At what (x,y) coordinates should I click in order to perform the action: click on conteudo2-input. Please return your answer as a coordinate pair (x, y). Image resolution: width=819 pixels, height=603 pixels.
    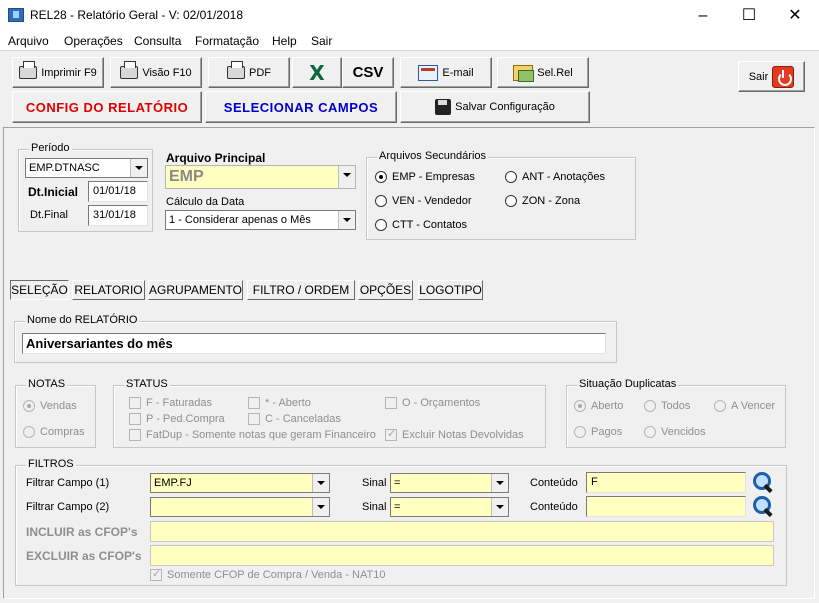
    Looking at the image, I should click on (666, 506).